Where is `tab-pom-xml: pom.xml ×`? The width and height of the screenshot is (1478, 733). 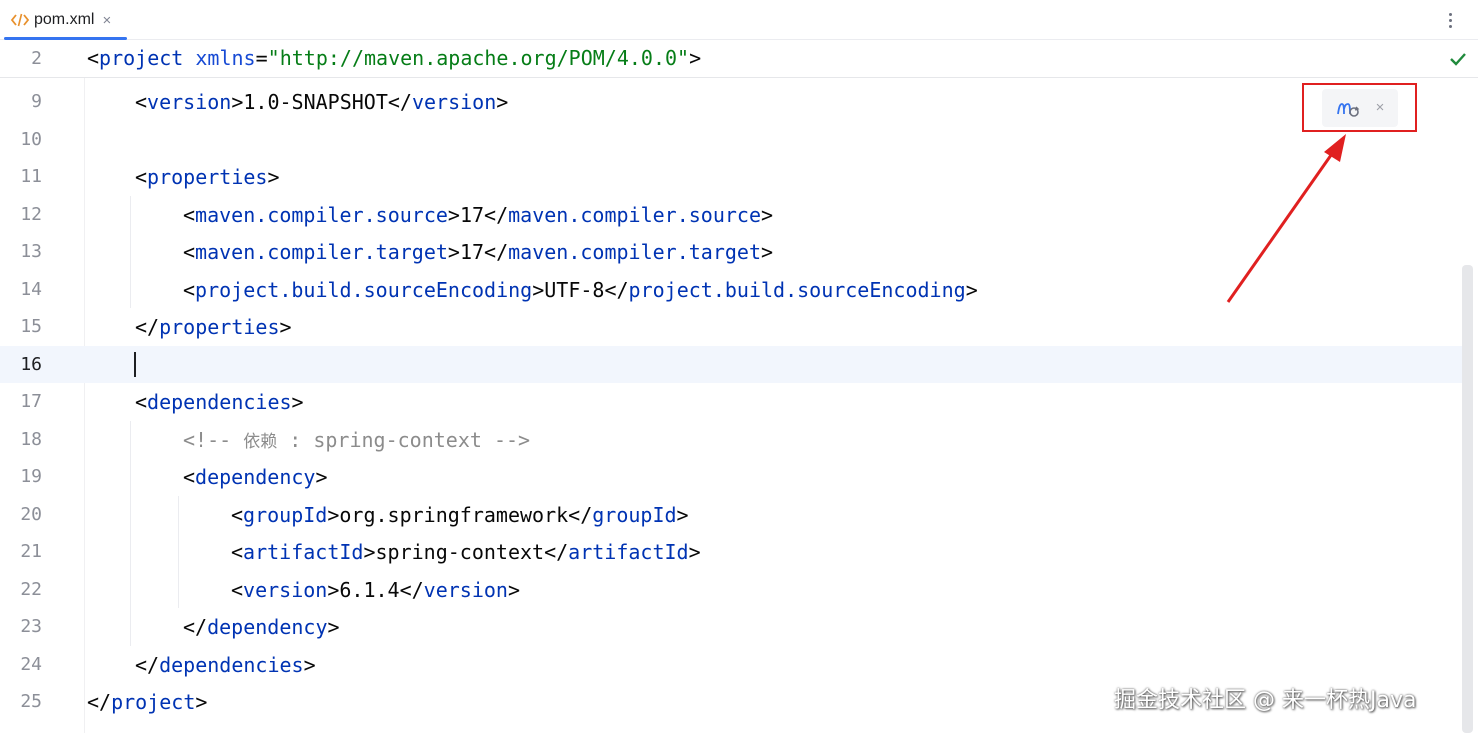
tab-pom-xml: pom.xml × is located at coordinates (65, 20).